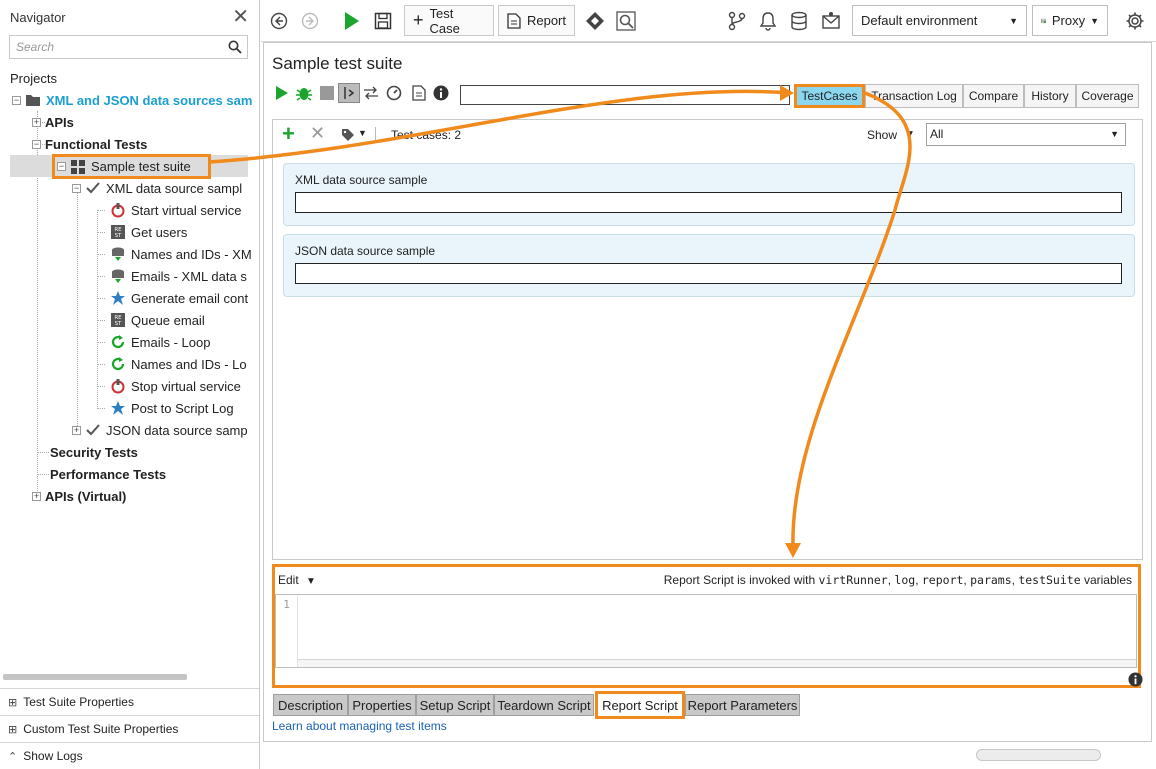  What do you see at coordinates (157, 320) in the screenshot?
I see `tree-step: RE ST Queue email` at bounding box center [157, 320].